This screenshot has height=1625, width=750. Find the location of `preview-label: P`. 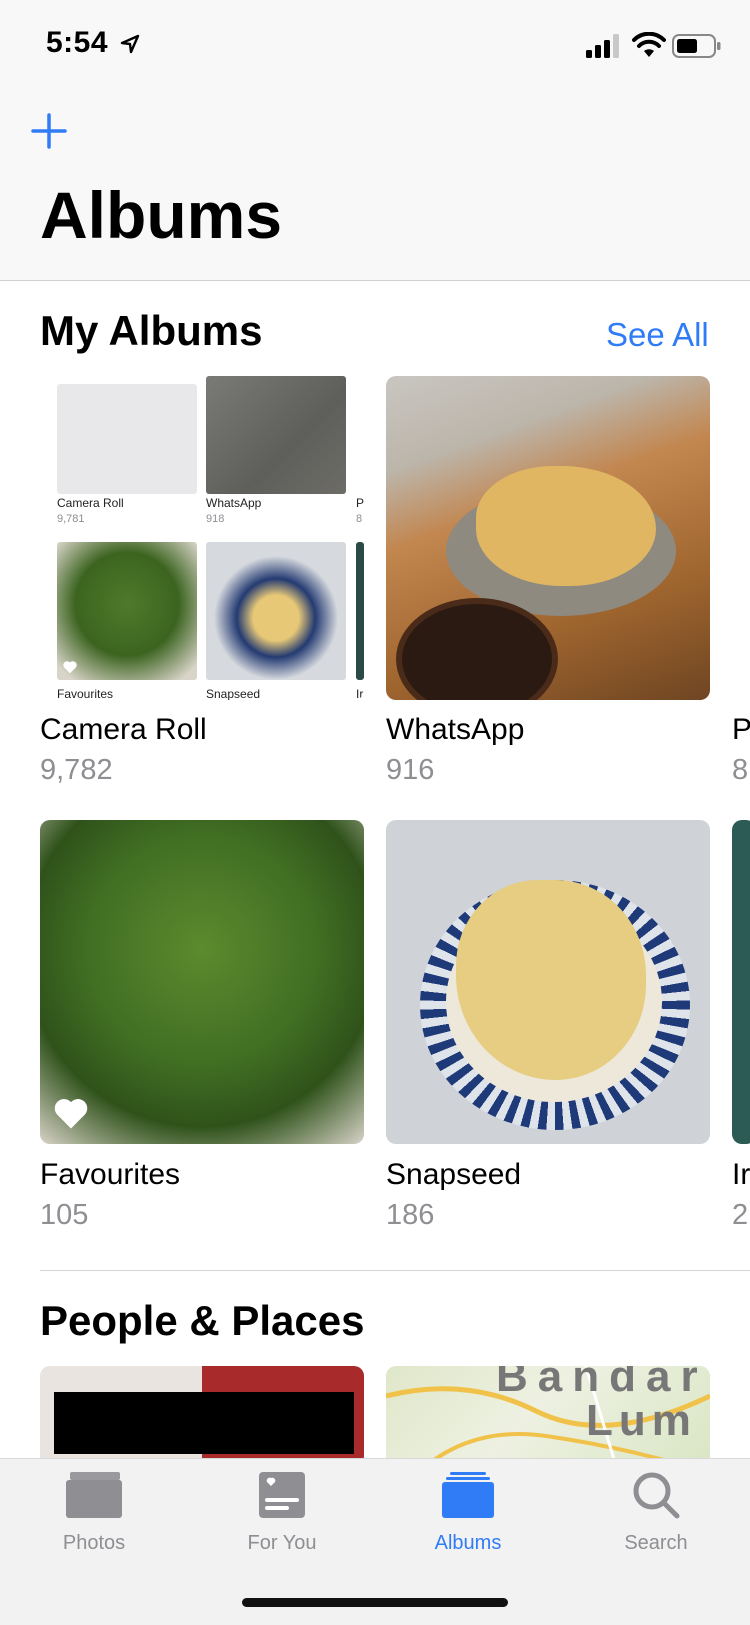

preview-label: P is located at coordinates (360, 503).